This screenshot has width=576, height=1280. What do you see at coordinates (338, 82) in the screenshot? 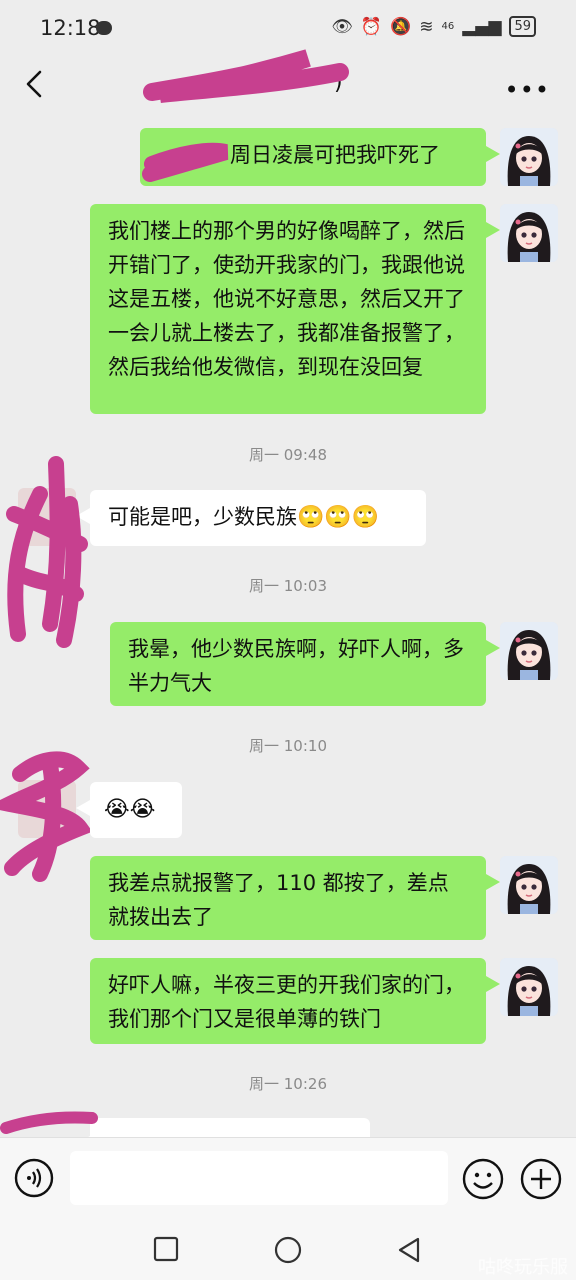
I see `chat-title: )` at bounding box center [338, 82].